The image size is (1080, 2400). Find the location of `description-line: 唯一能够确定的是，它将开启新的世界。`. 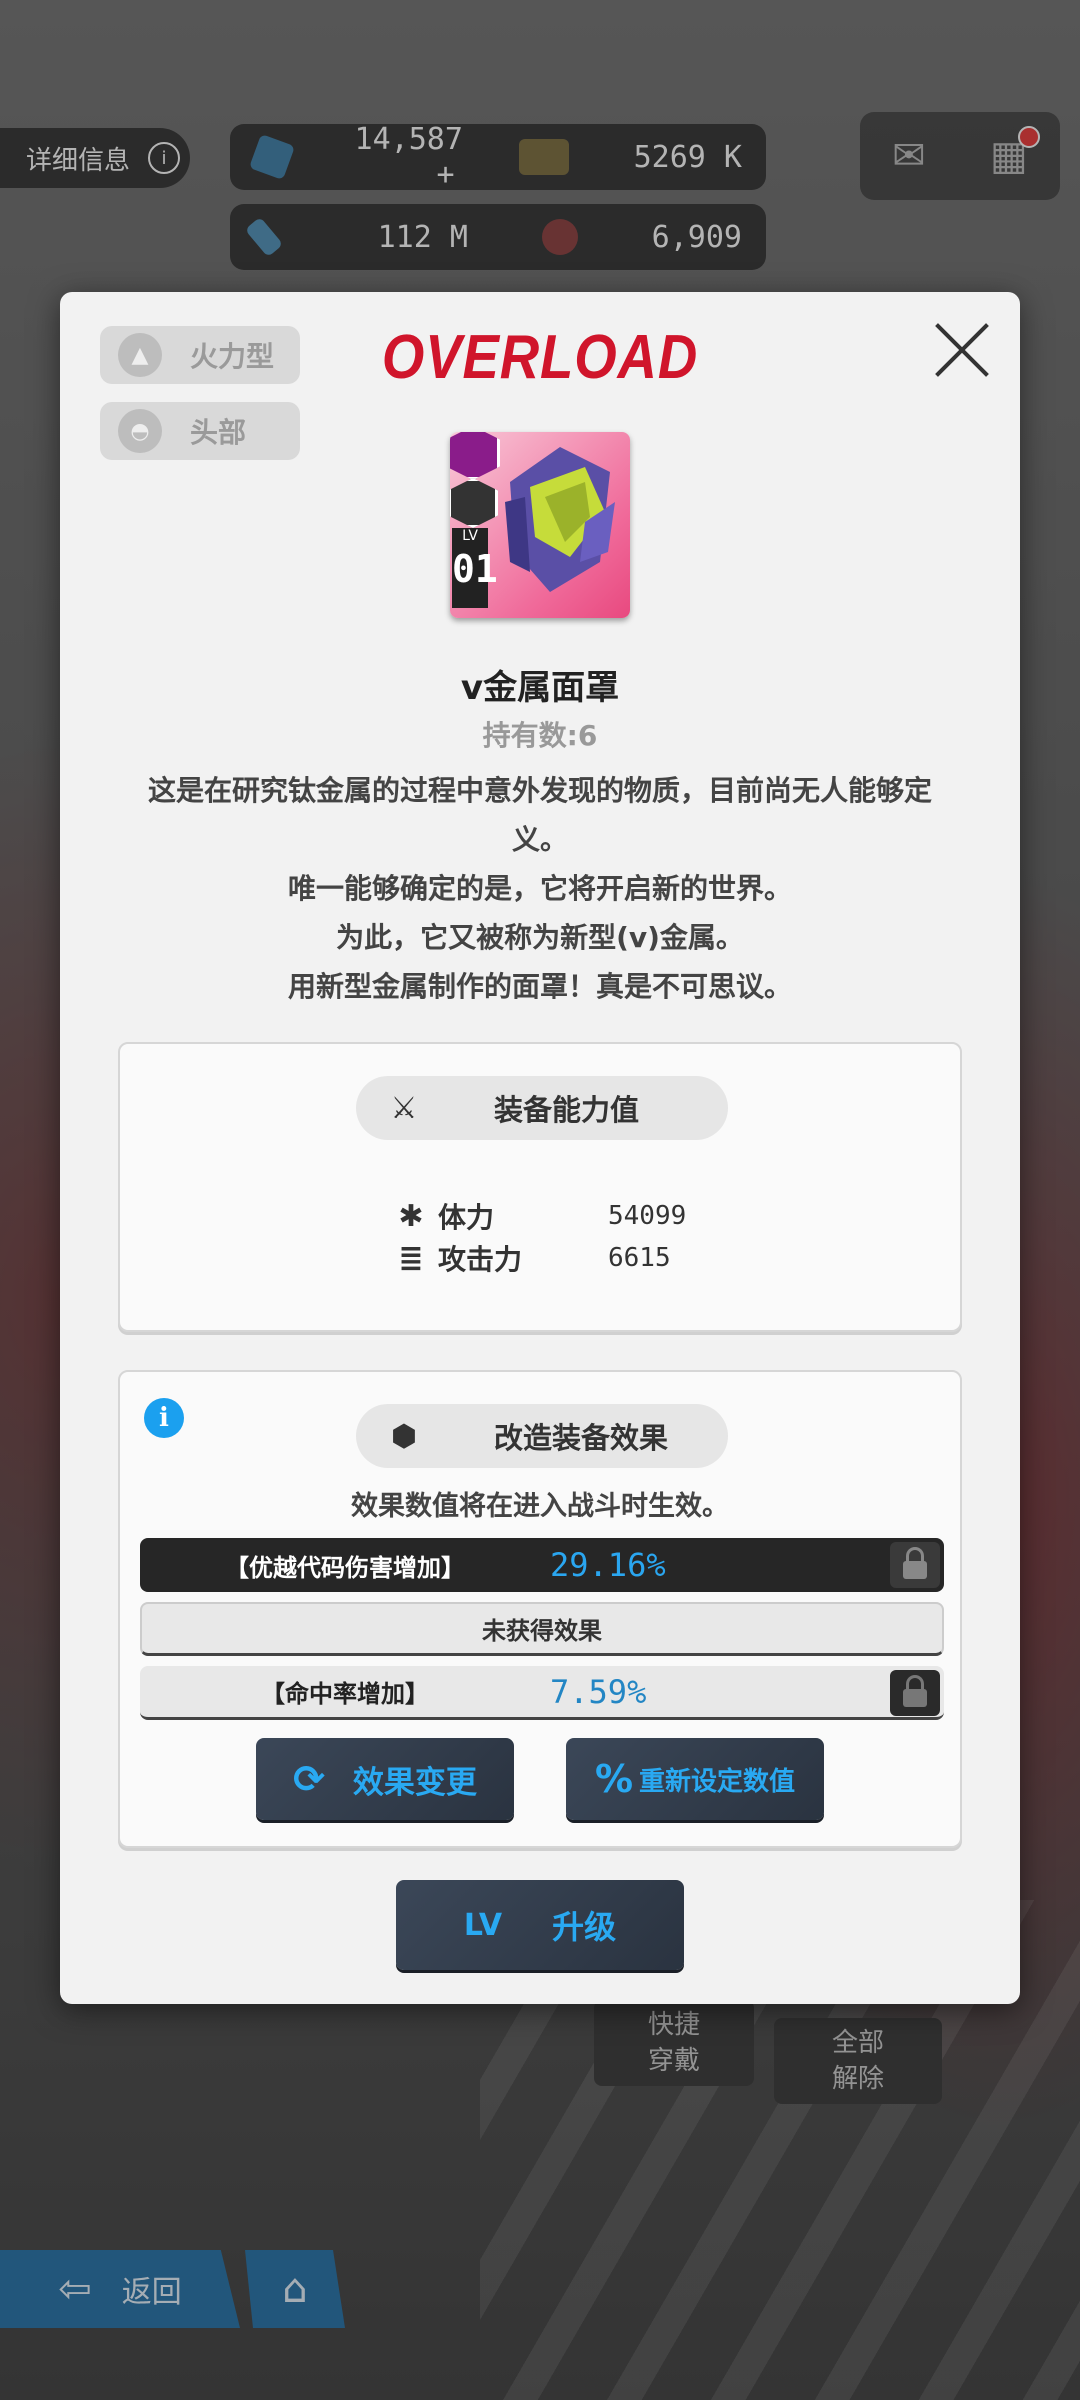

description-line: 唯一能够确定的是，它将开启新的世界。 is located at coordinates (539, 888).